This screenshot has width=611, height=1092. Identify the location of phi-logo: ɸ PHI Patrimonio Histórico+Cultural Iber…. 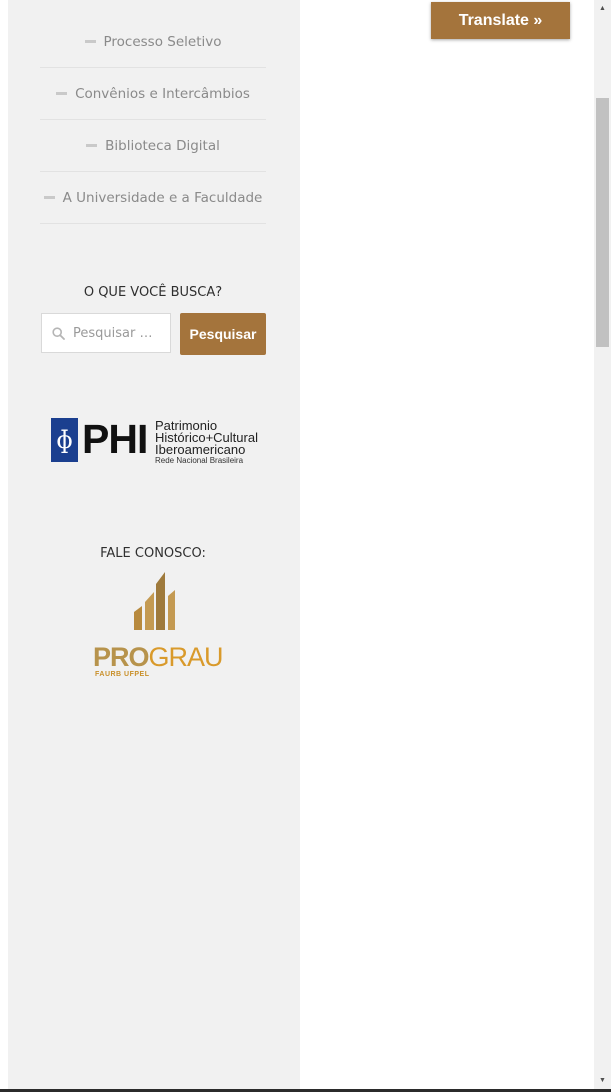
(157, 444).